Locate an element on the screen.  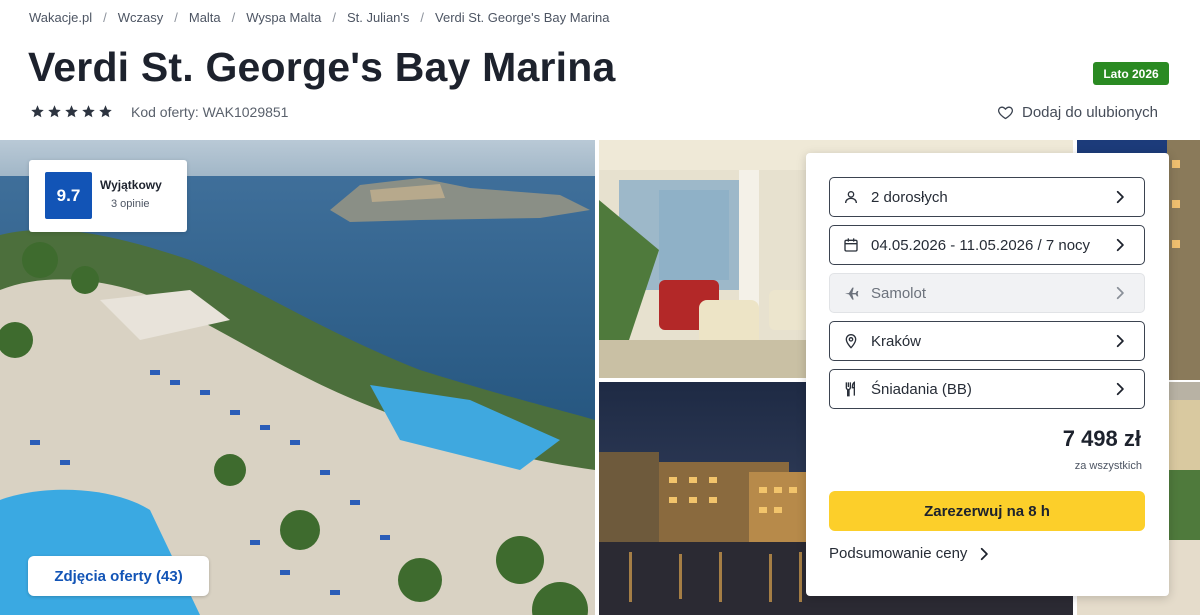
breadcrumb-item-home: Wakacje.pl is located at coordinates (60, 17).